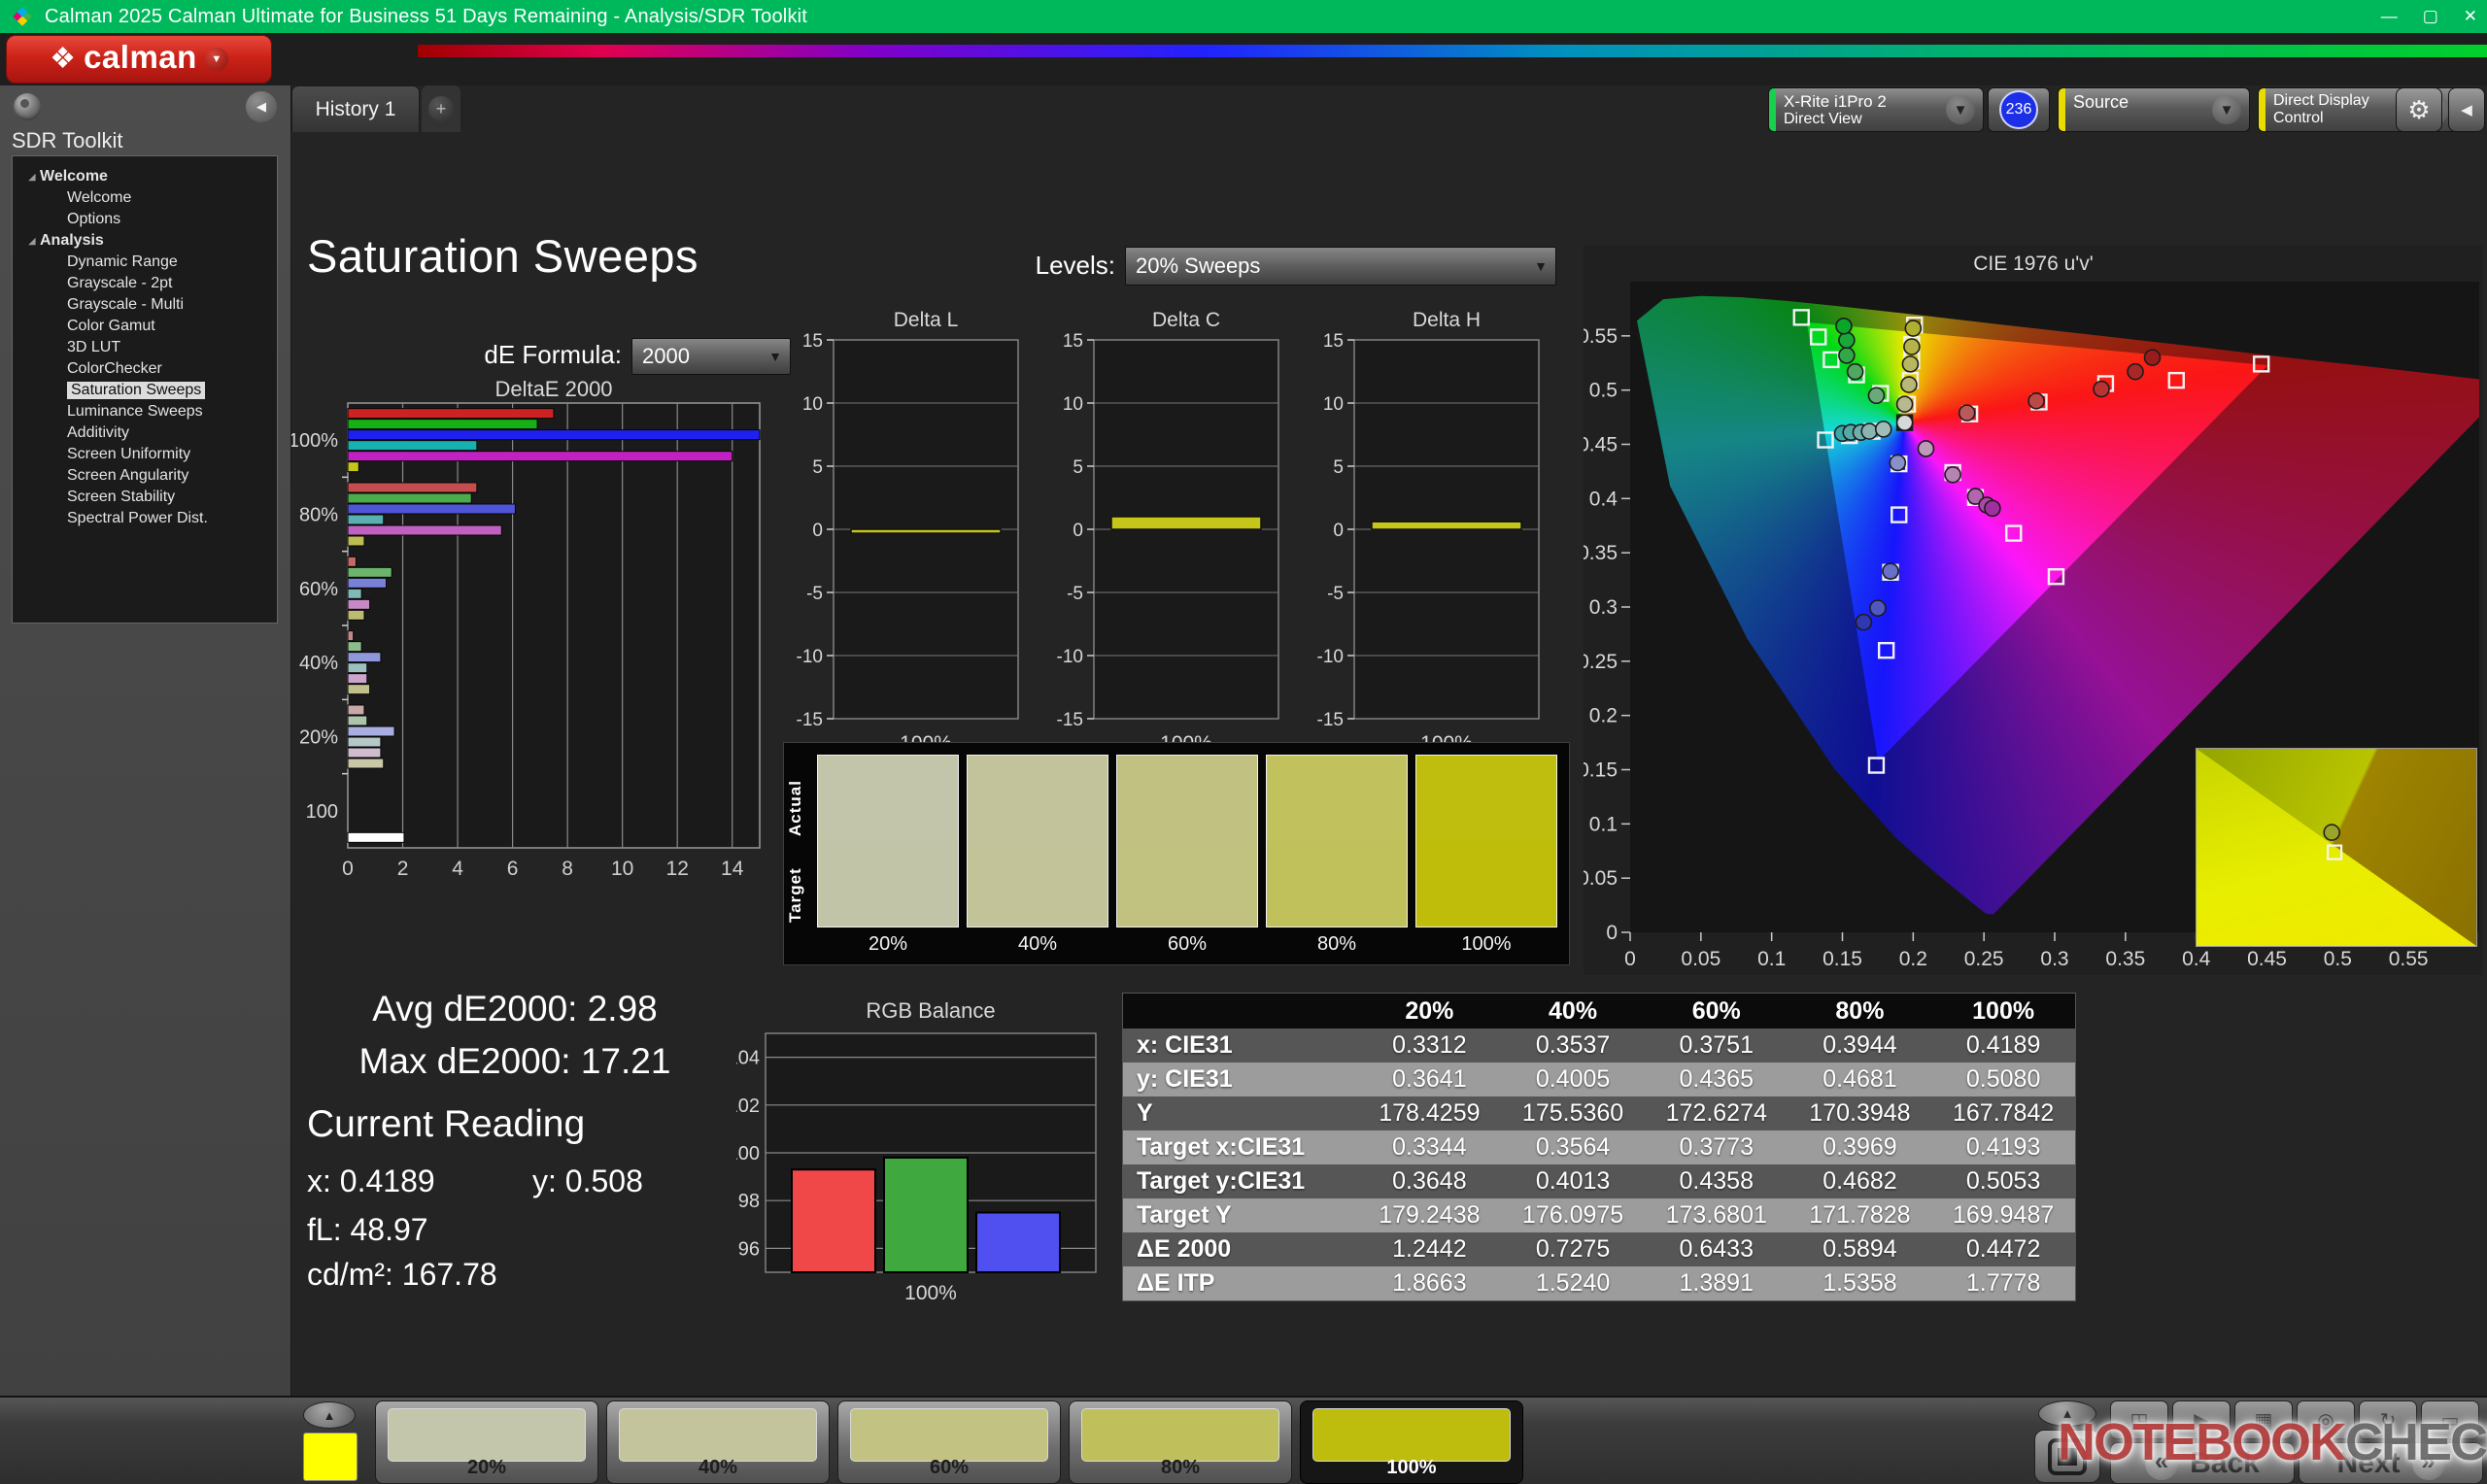  Describe the element at coordinates (145, 476) in the screenshot. I see `sidebar-item-screen-angularity: Screen Angularity` at that location.